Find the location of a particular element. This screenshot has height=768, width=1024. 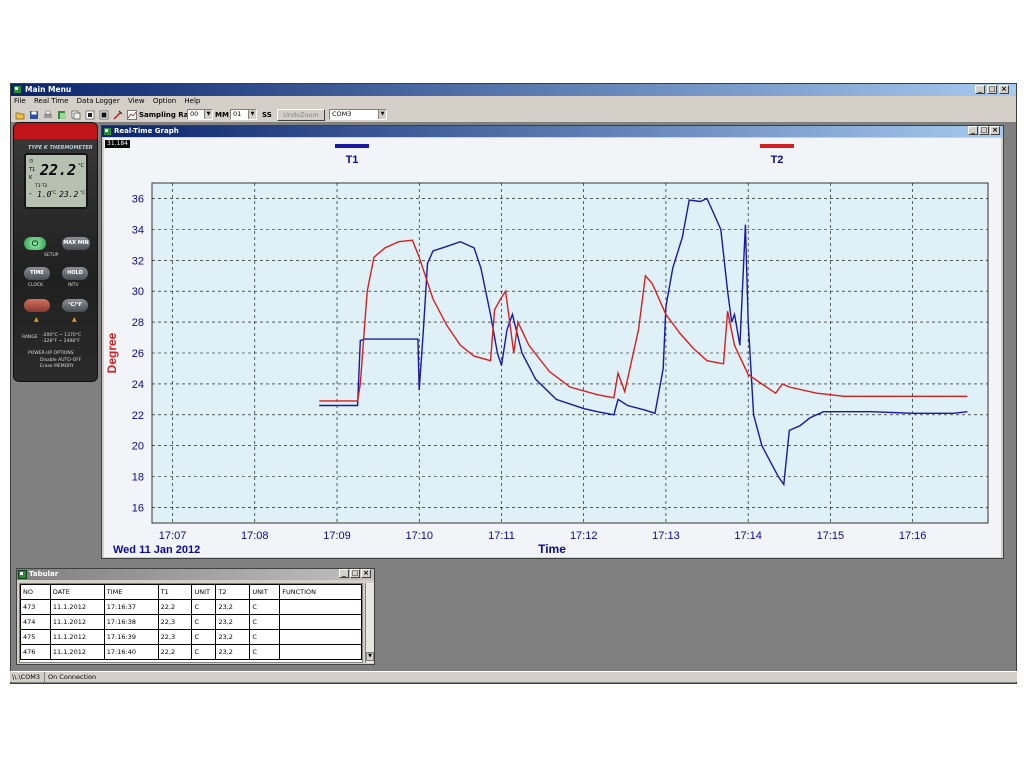

record-icon is located at coordinates (90, 115).